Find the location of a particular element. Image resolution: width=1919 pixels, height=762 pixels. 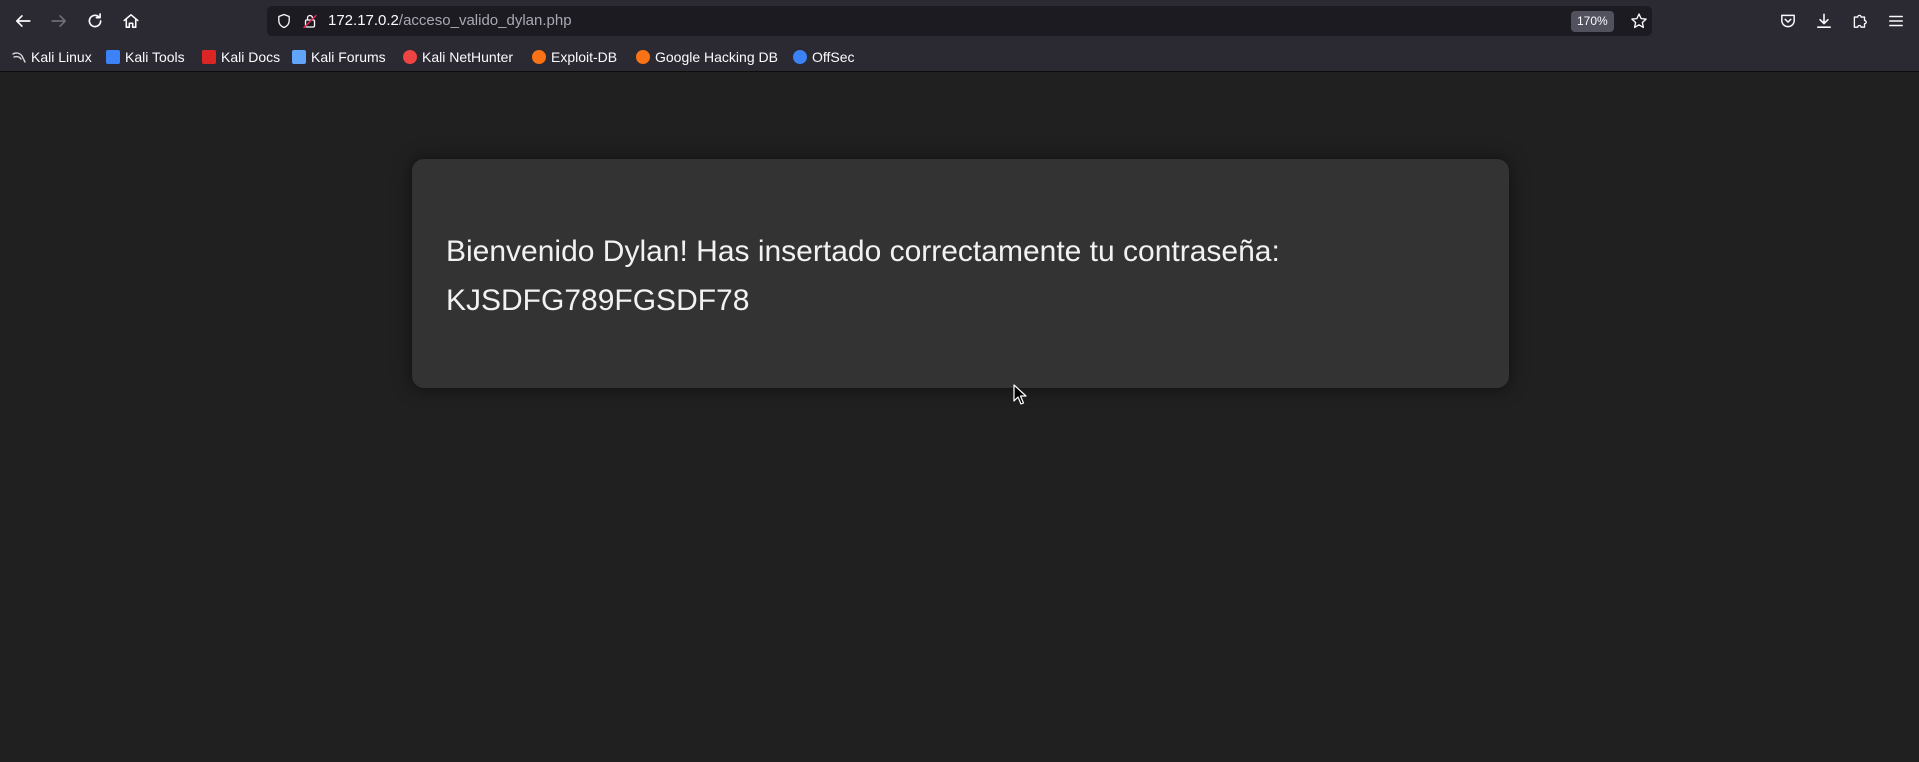

bookmark-label: Kali Linux is located at coordinates (61, 57).